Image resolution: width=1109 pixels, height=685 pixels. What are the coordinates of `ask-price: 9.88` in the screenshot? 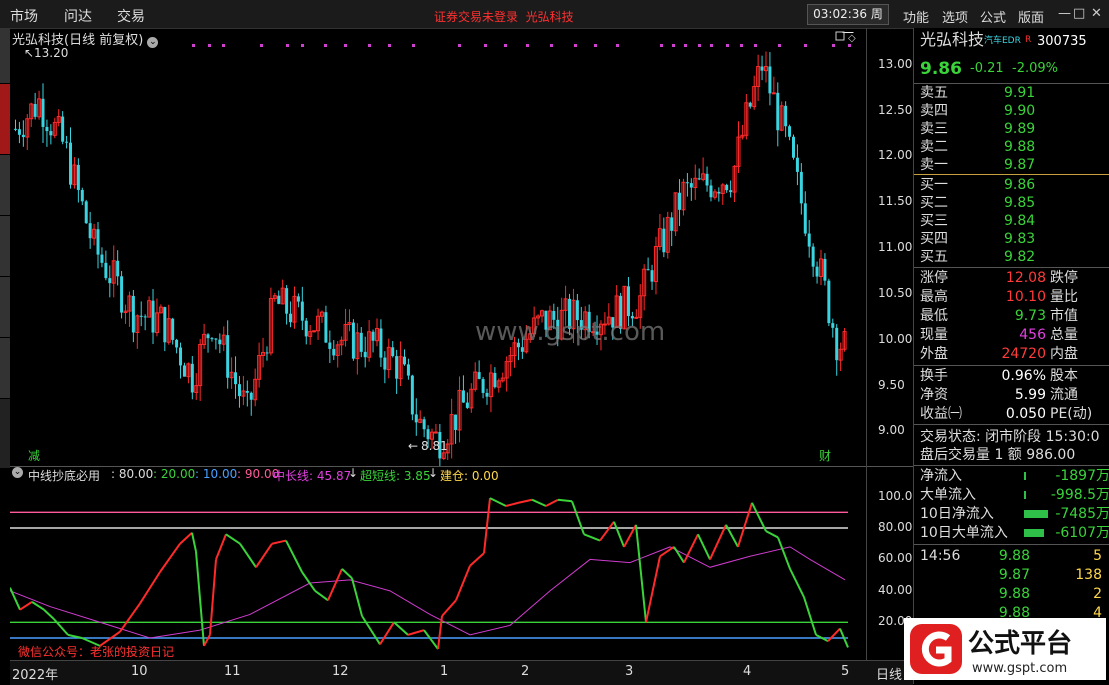 It's located at (1020, 147).